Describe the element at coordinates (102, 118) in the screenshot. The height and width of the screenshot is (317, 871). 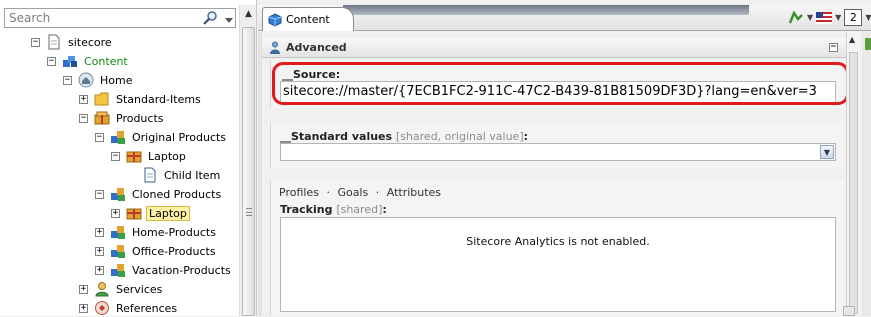
I see `products-icon` at that location.